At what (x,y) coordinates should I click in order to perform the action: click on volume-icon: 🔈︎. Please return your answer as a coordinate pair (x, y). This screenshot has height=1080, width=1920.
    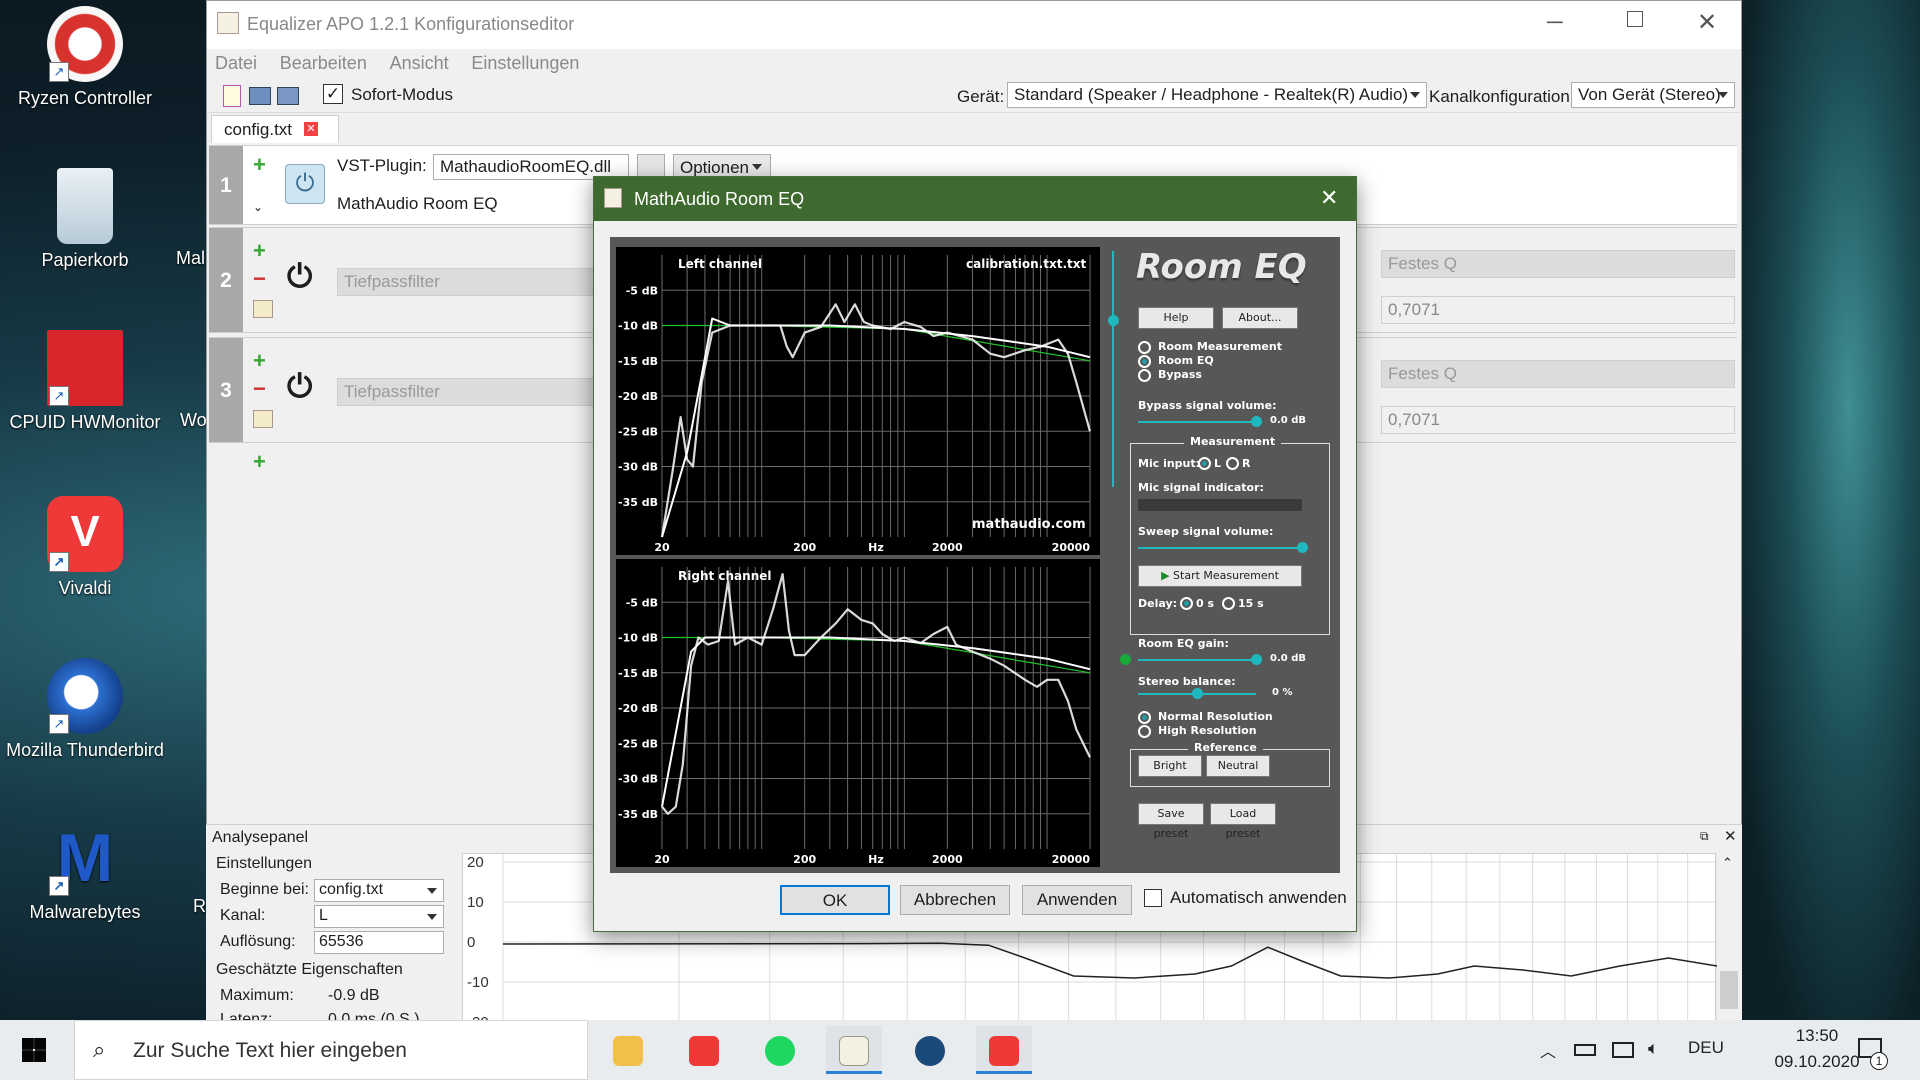
    Looking at the image, I should click on (1653, 1048).